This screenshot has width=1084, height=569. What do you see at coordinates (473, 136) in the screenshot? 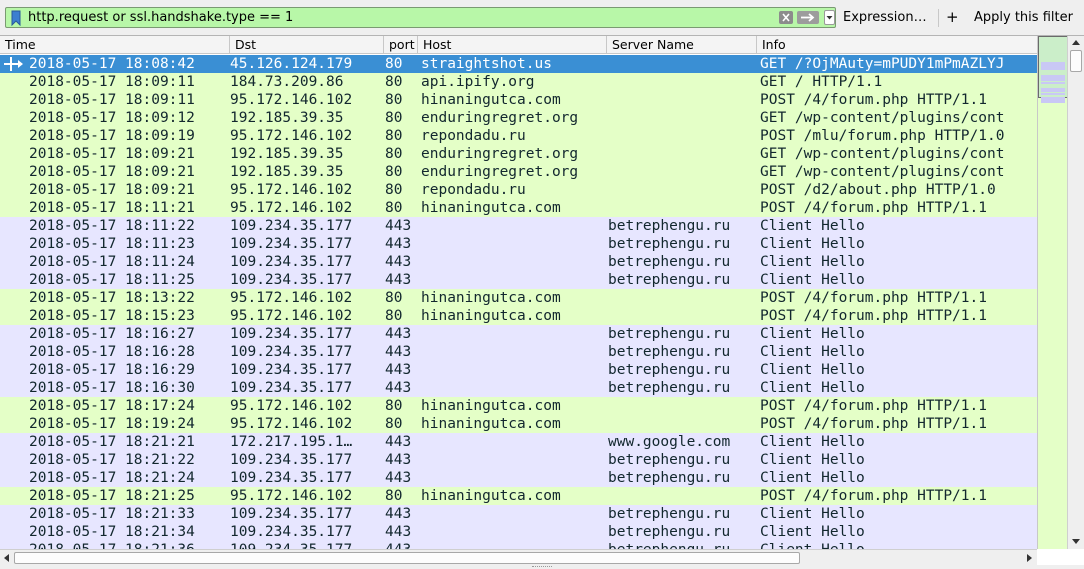
I see `cell-host: repondadu.ru` at bounding box center [473, 136].